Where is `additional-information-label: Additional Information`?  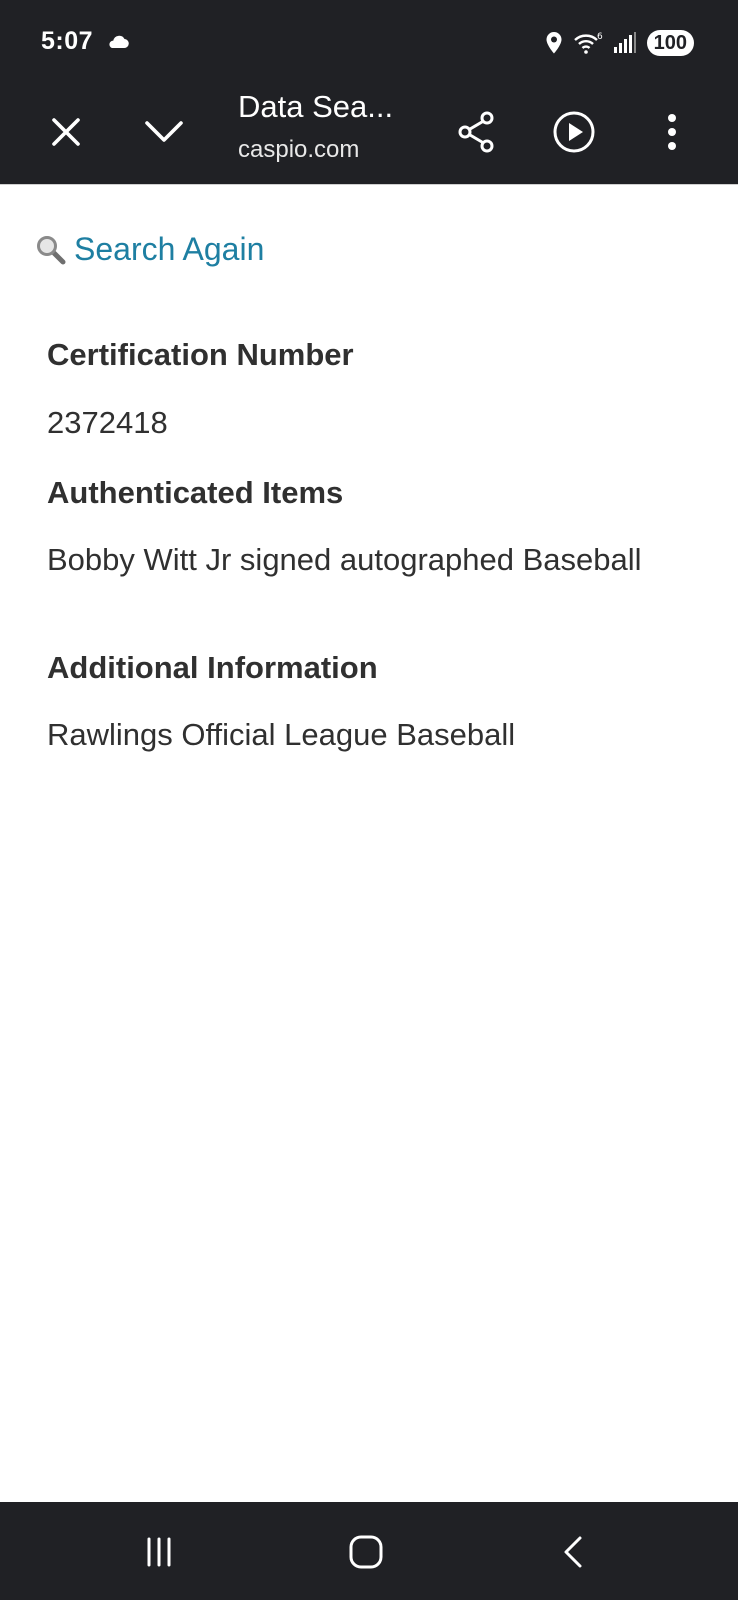 additional-information-label: Additional Information is located at coordinates (212, 667).